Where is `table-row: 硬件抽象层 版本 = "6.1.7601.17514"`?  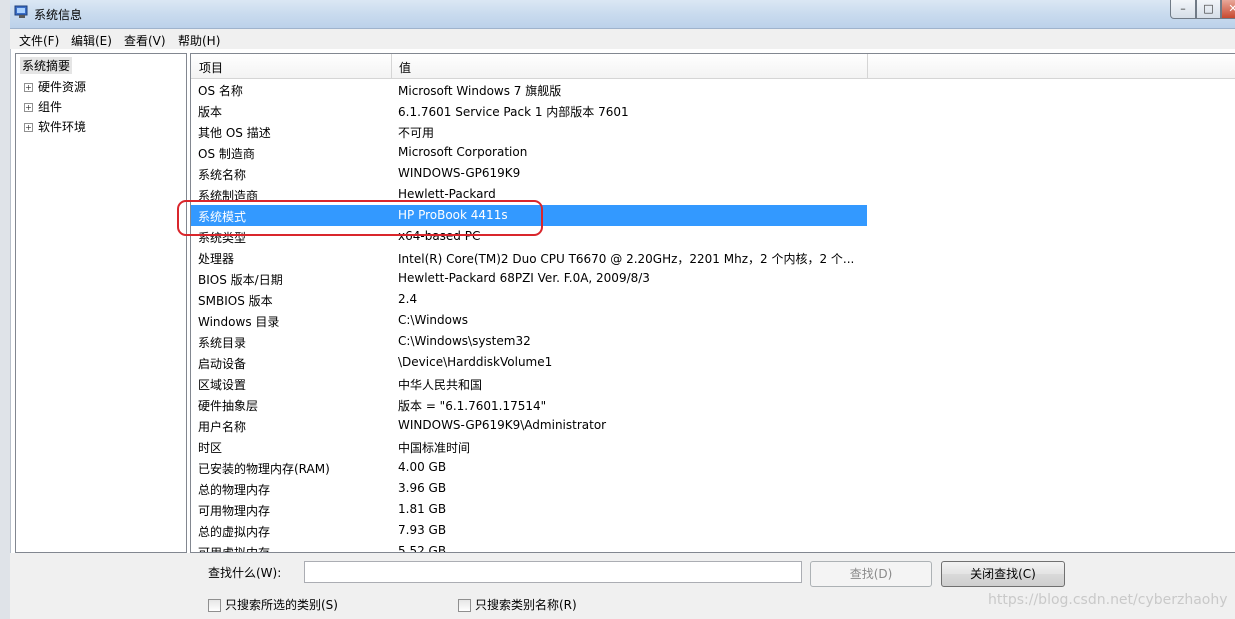 table-row: 硬件抽象层 版本 = "6.1.7601.17514" is located at coordinates (529, 404).